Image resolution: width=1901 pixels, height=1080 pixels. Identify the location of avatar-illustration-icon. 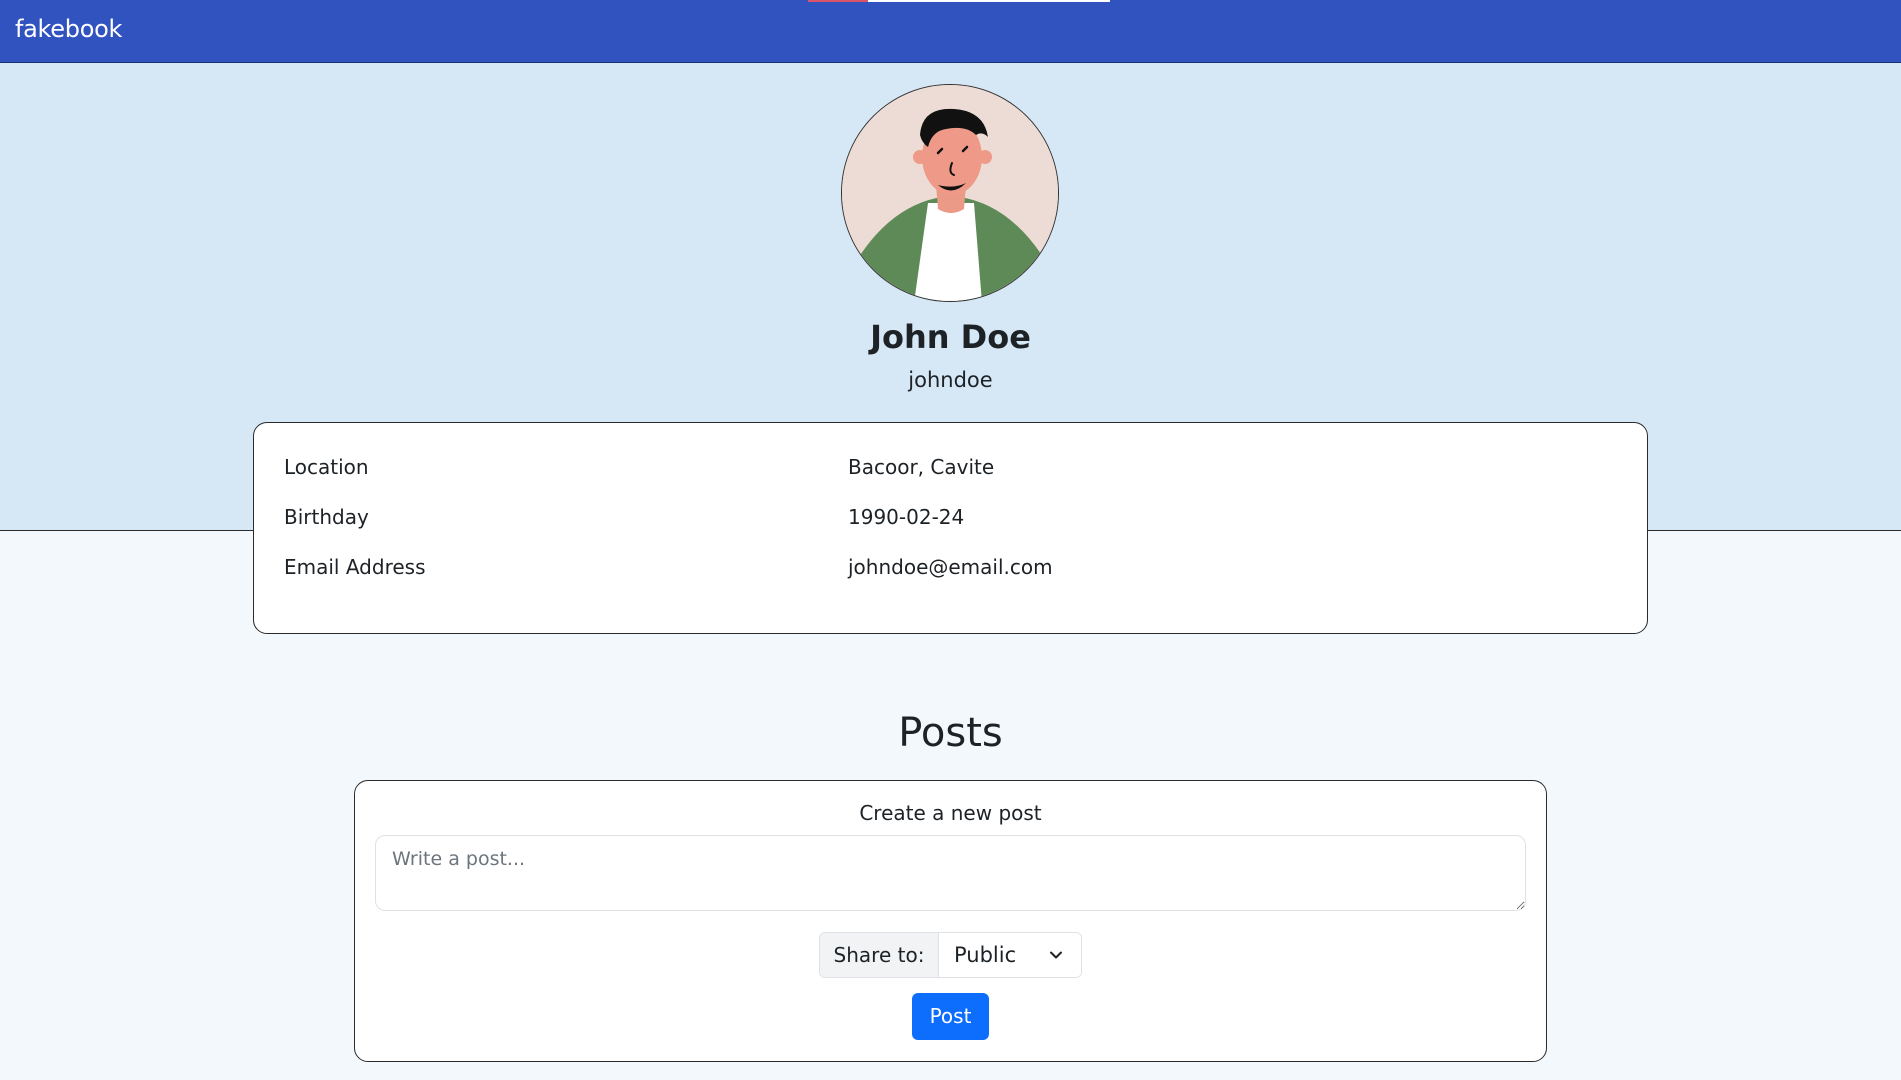
(950, 193).